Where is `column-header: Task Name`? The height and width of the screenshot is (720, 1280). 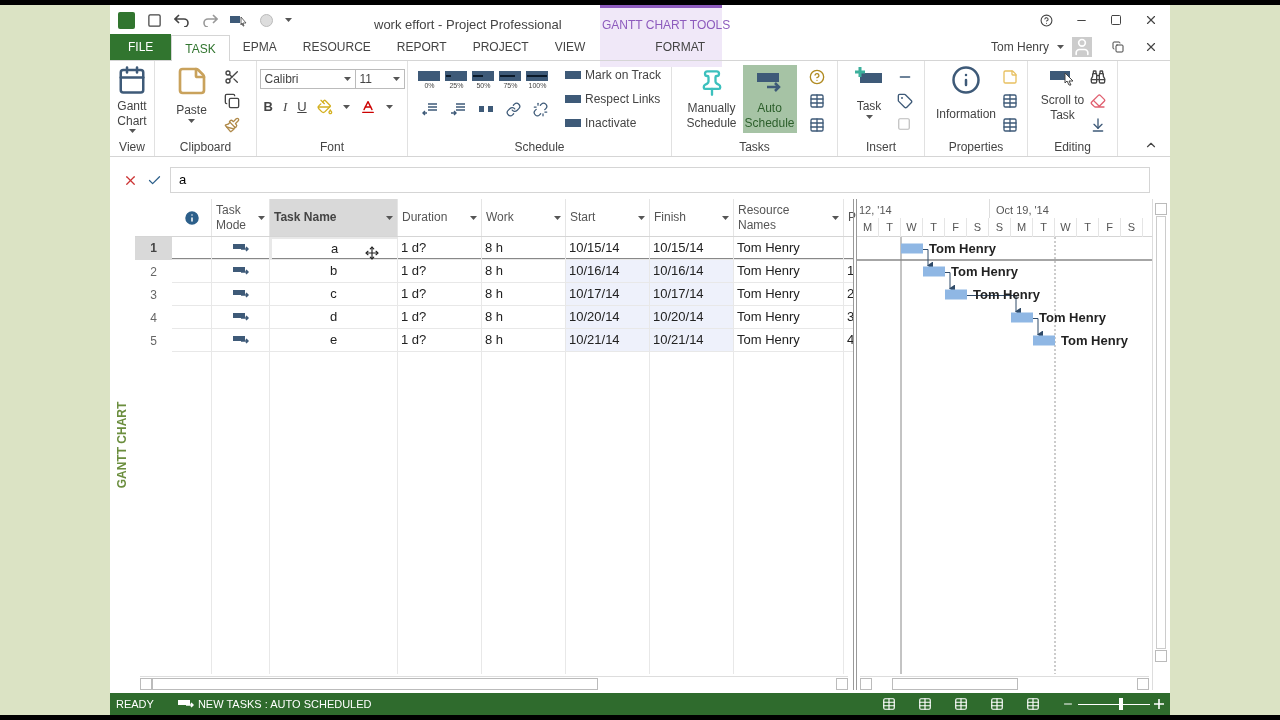
column-header: Task Name is located at coordinates (334, 217).